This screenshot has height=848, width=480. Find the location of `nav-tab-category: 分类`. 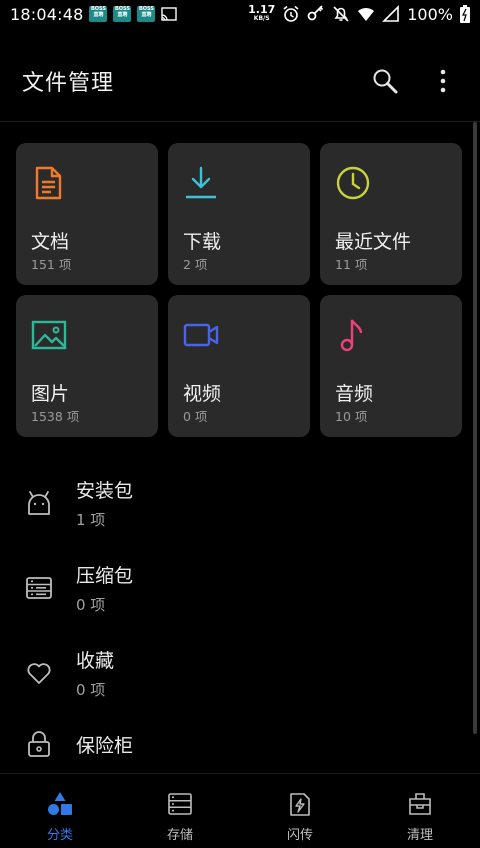

nav-tab-category: 分类 is located at coordinates (60, 811).